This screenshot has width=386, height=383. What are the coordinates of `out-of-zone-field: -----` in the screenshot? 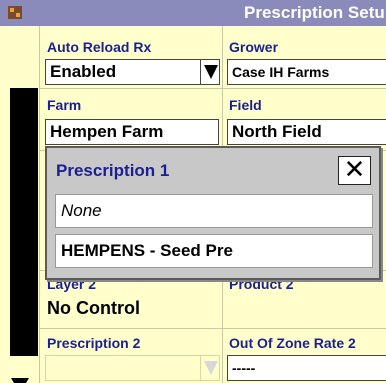 It's located at (306, 368).